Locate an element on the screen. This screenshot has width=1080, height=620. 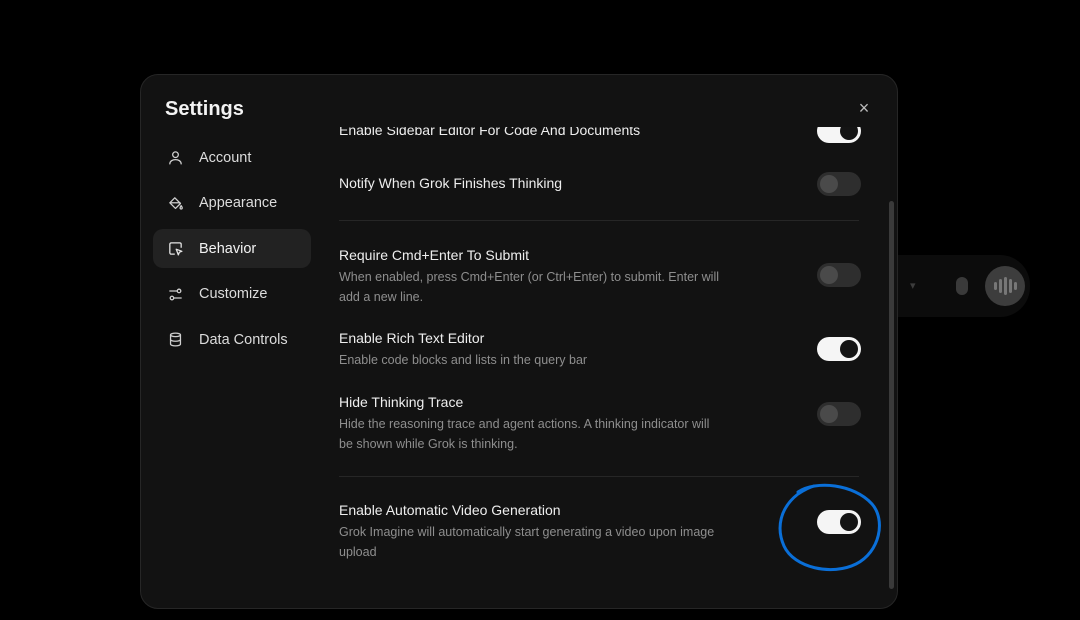
nav-item-label: Account is located at coordinates (225, 157).